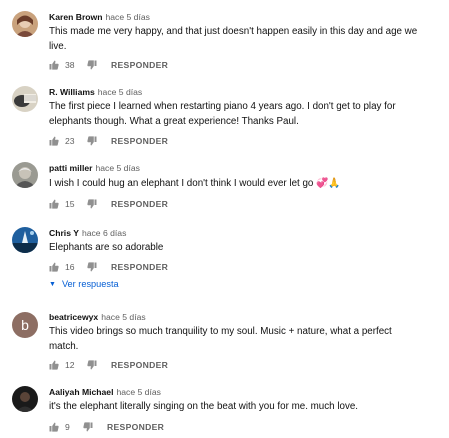 Image resolution: width=449 pixels, height=438 pixels. Describe the element at coordinates (106, 427) in the screenshot. I see `comment-actions: 9 RESPONDER` at that location.